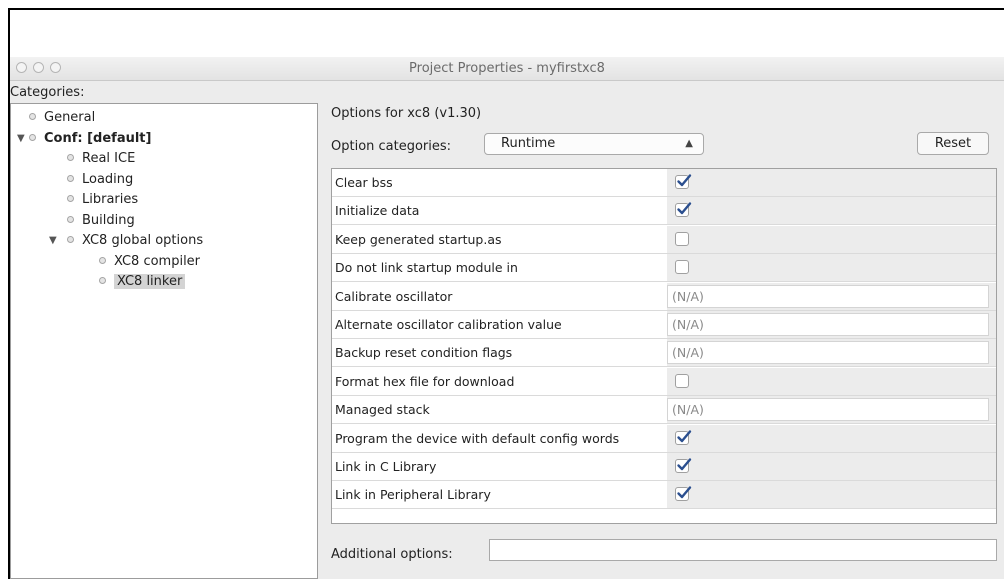 The image size is (1004, 579). Describe the element at coordinates (364, 182) in the screenshot. I see `option-name: Clear bss` at that location.